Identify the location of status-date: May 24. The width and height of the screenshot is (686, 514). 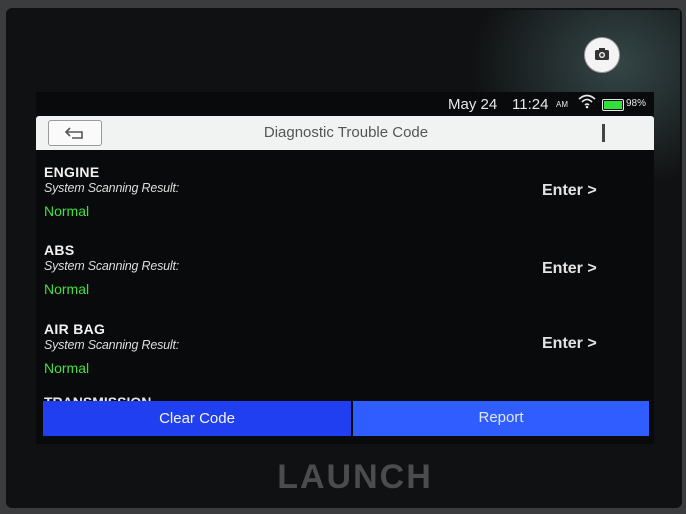
(473, 104).